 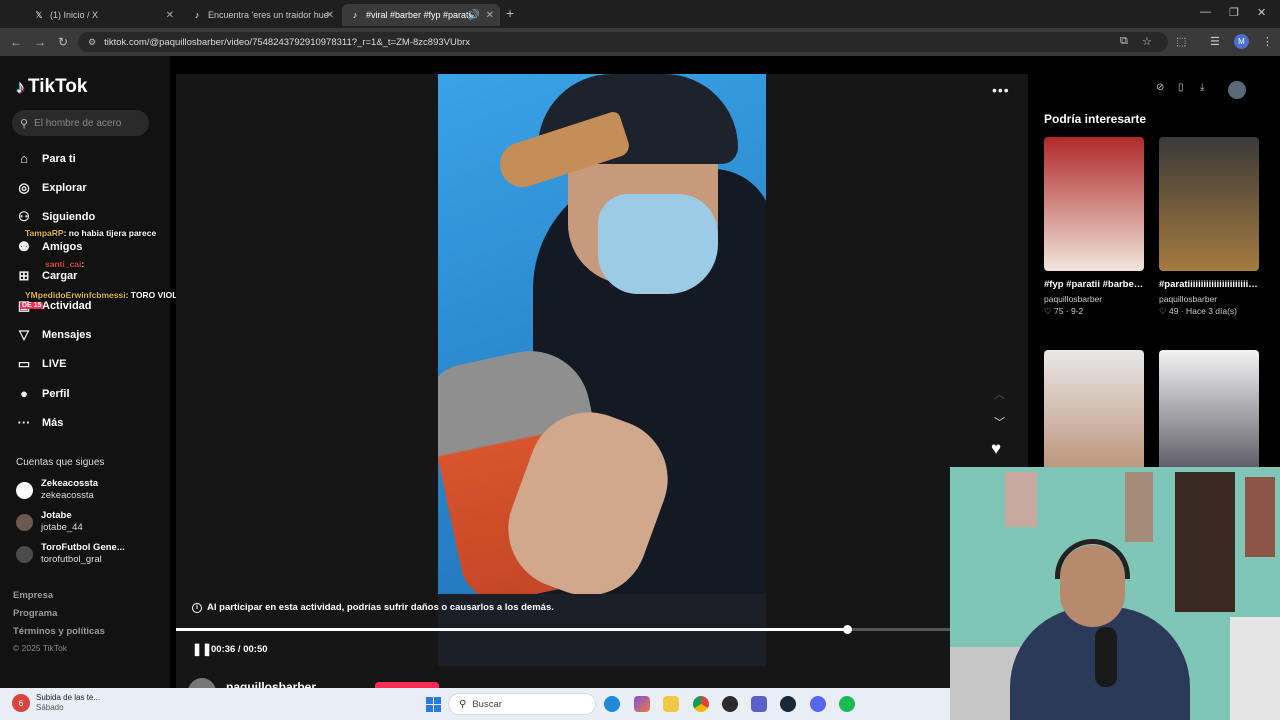 I want to click on nav-explorar: ◎ Explorar, so click(x=51, y=188).